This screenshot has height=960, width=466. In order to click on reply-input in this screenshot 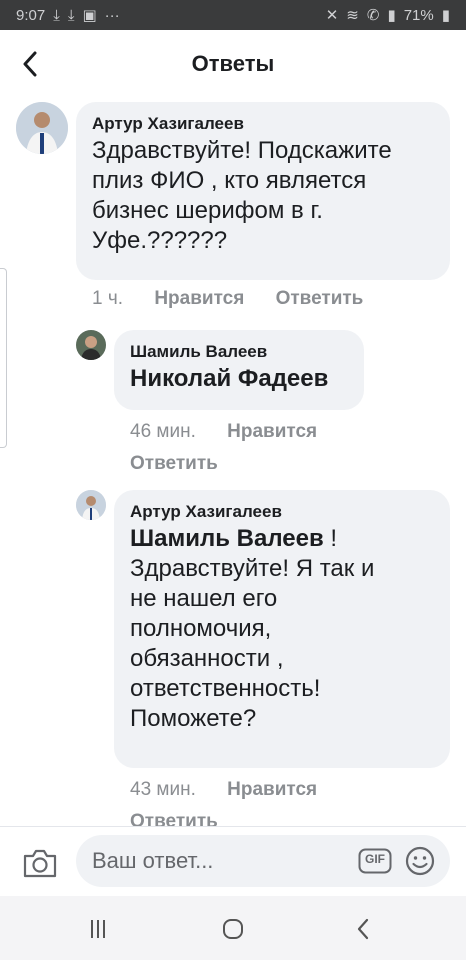, I will do `click(263, 861)`.